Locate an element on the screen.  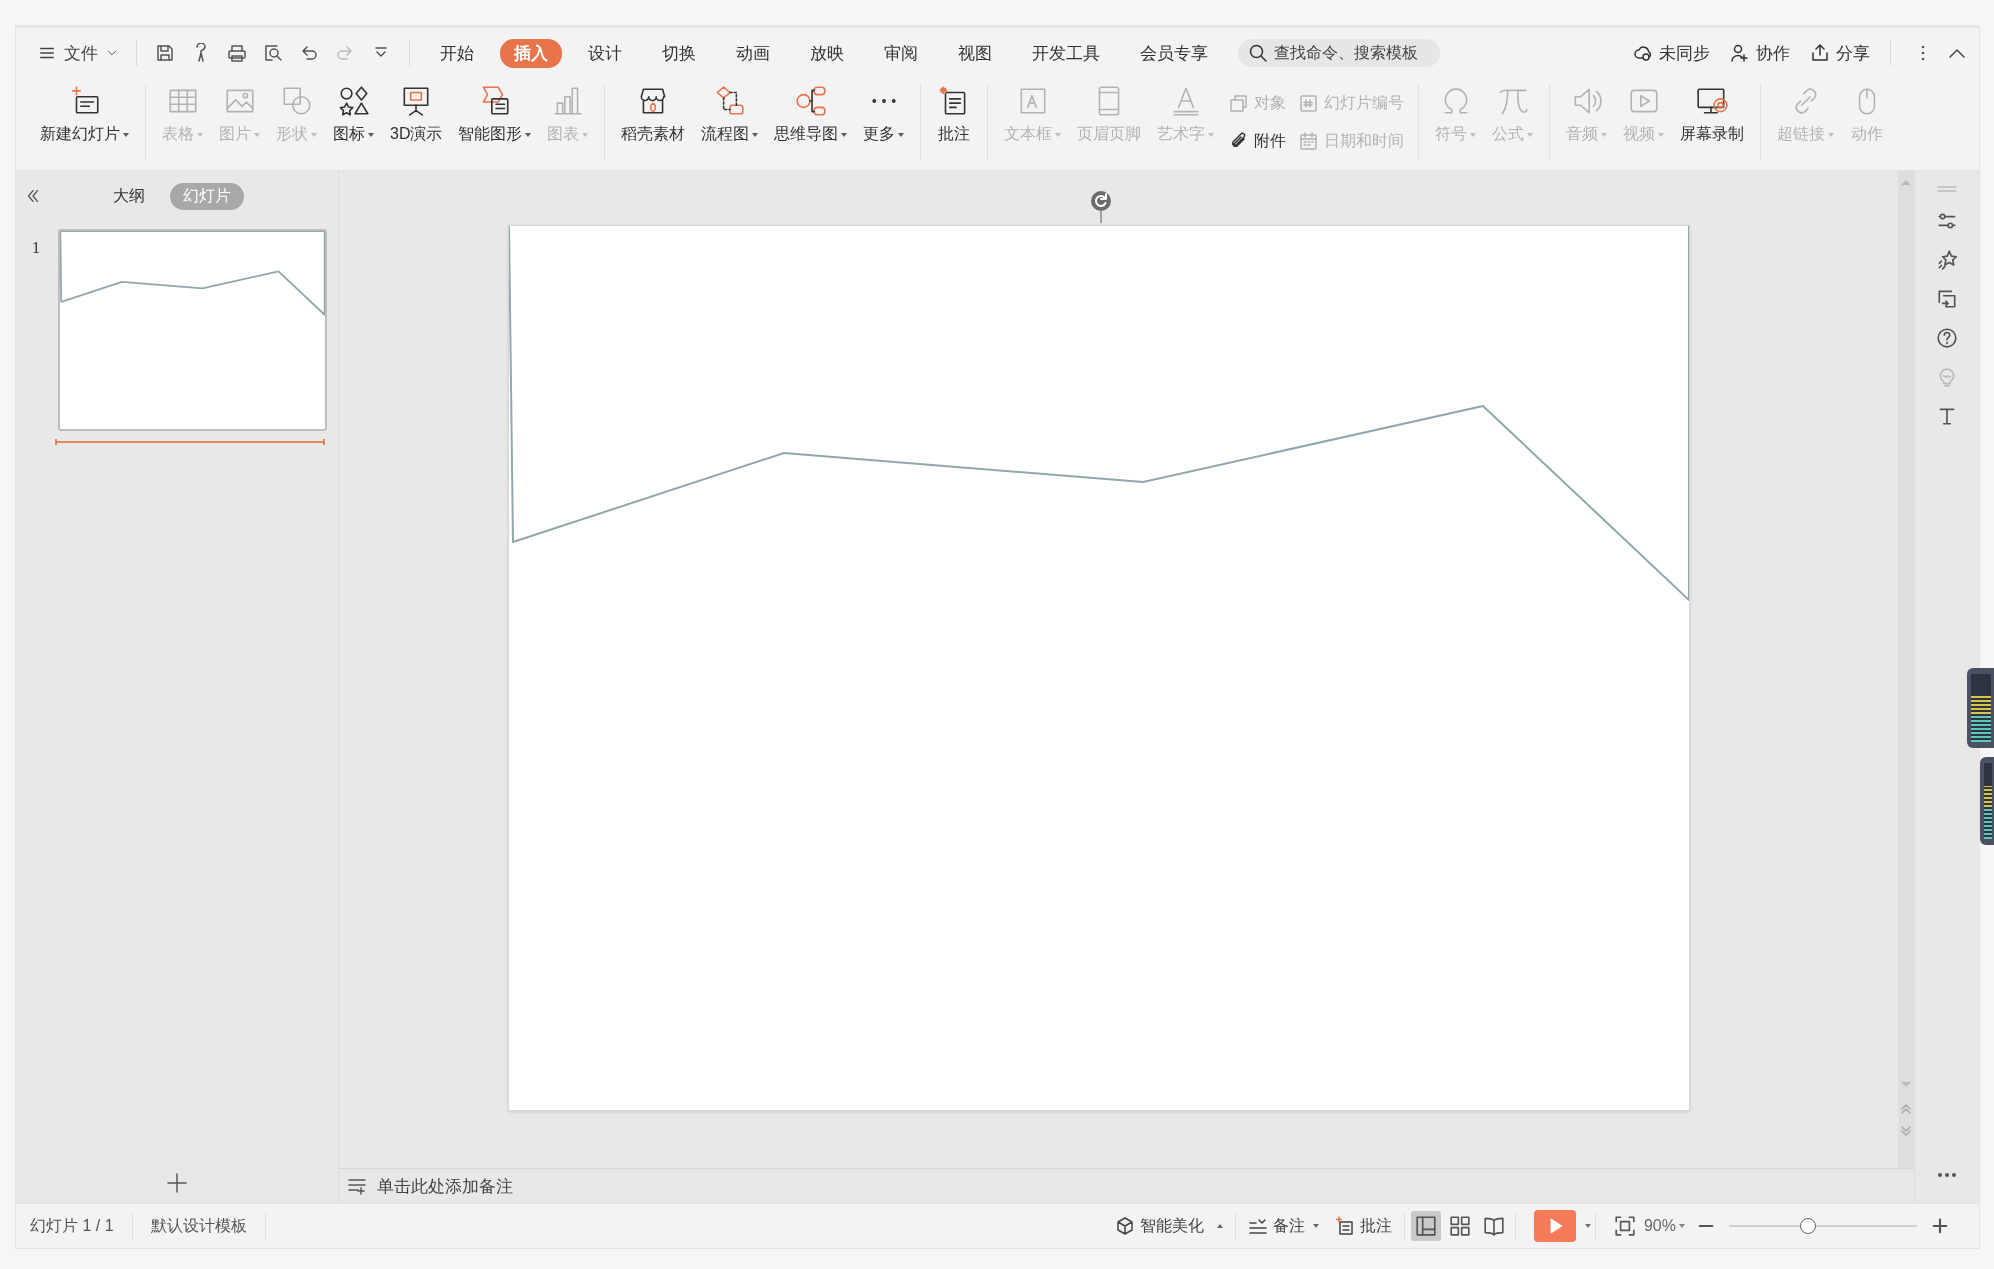
reading-view-icon is located at coordinates (1493, 1226).